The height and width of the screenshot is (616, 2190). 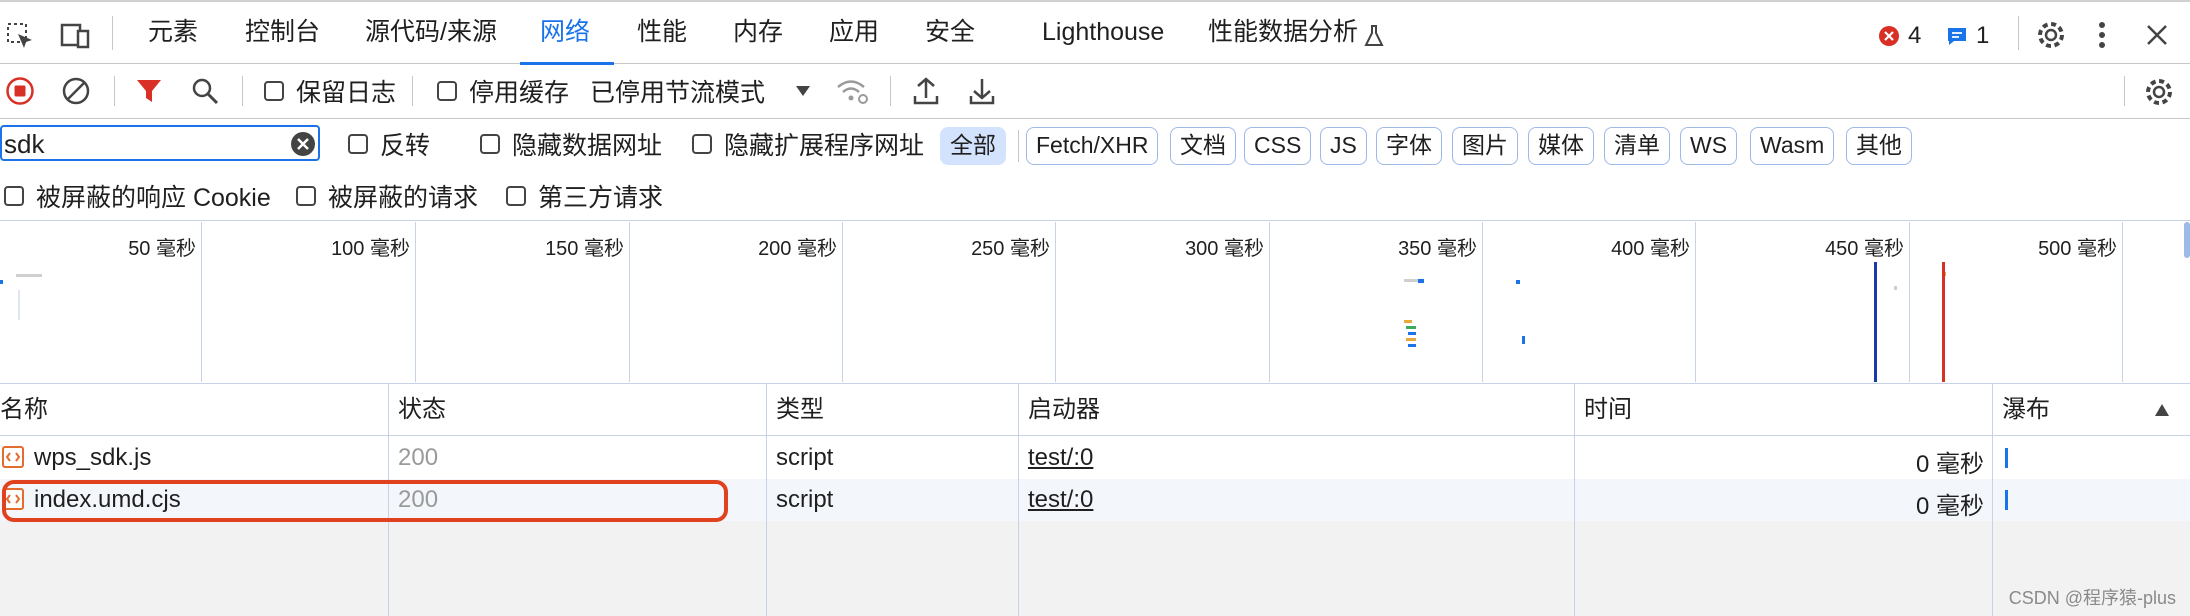 What do you see at coordinates (1095, 458) in the screenshot?
I see `table-row` at bounding box center [1095, 458].